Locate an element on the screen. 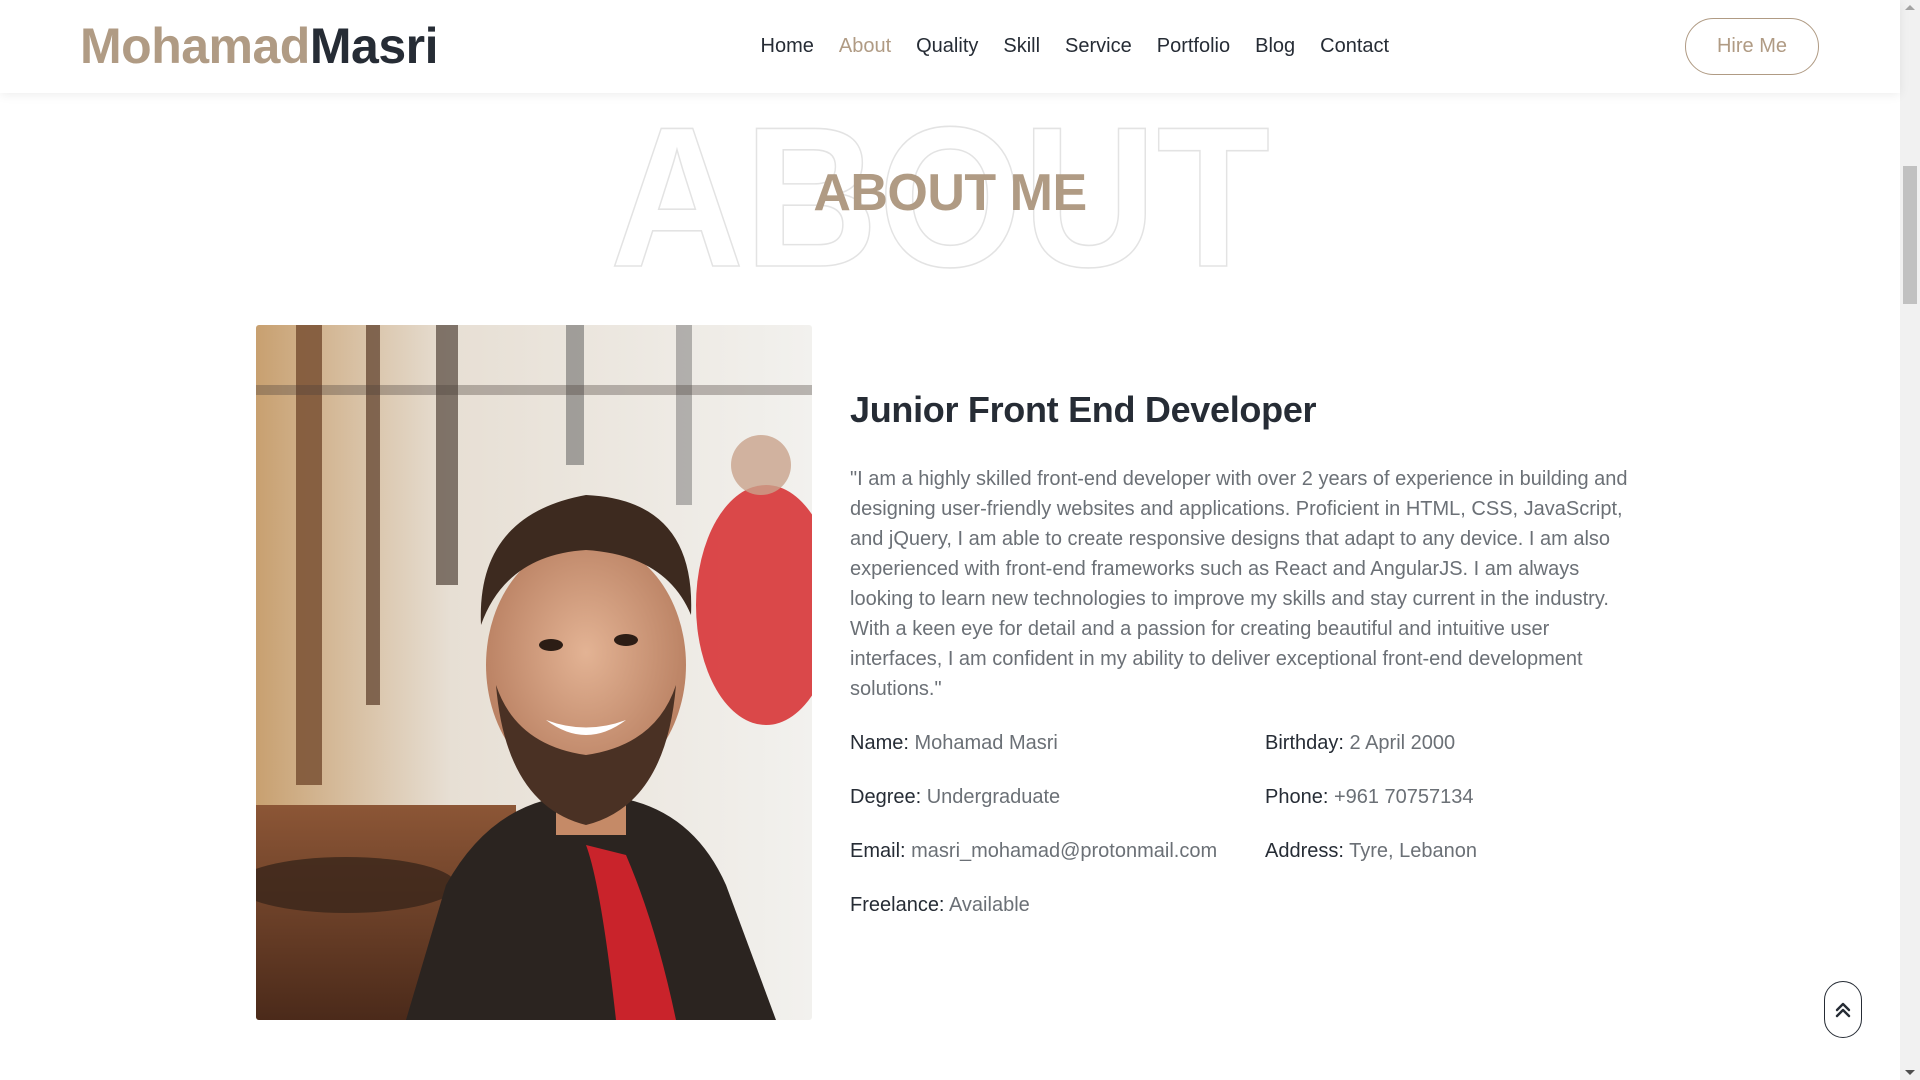 This screenshot has height=1080, width=1920. scroll-to-top-button is located at coordinates (1843, 1009).